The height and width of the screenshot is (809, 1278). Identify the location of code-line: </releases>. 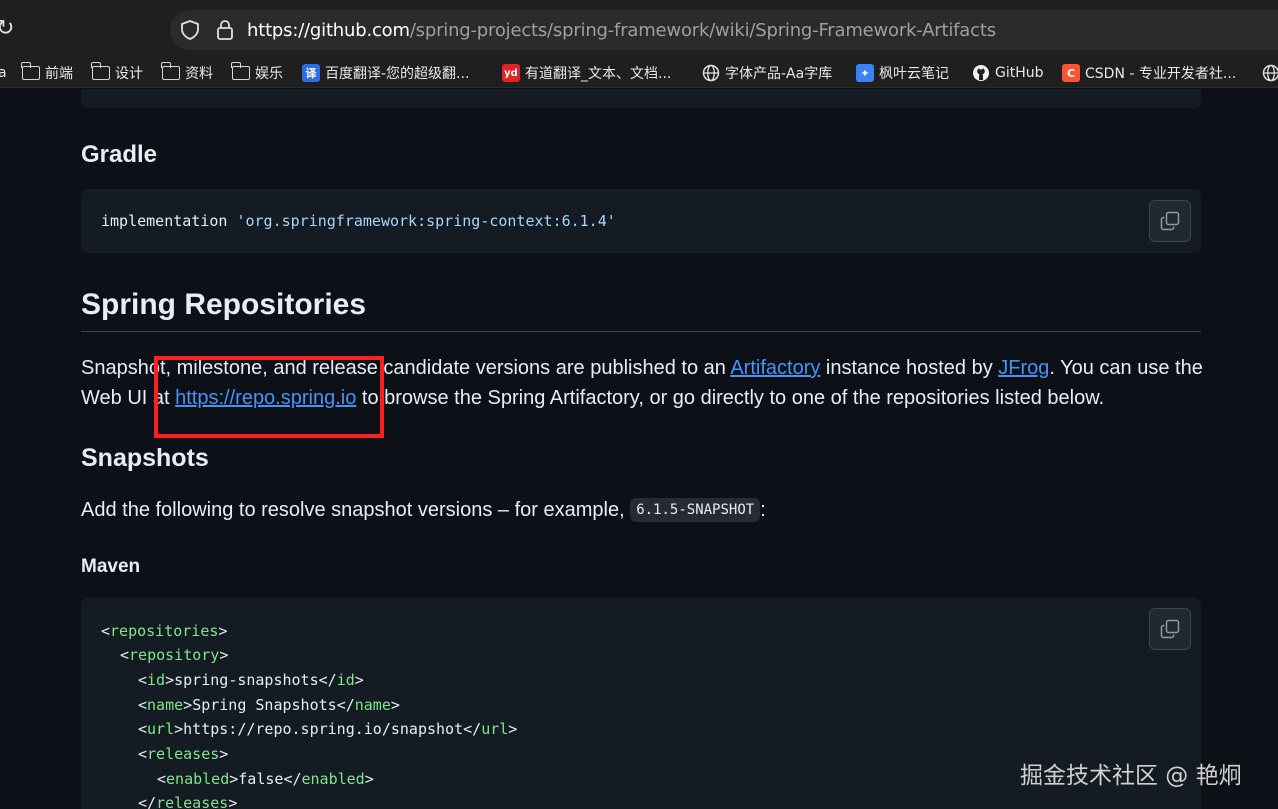
(187, 801).